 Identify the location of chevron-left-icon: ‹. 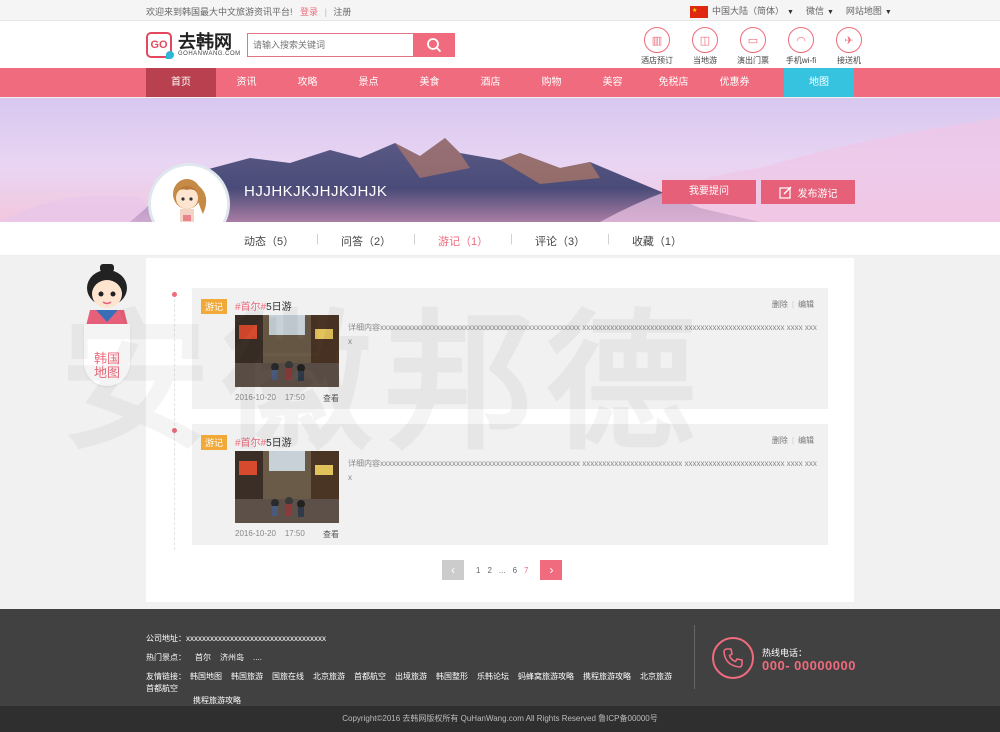
(453, 570).